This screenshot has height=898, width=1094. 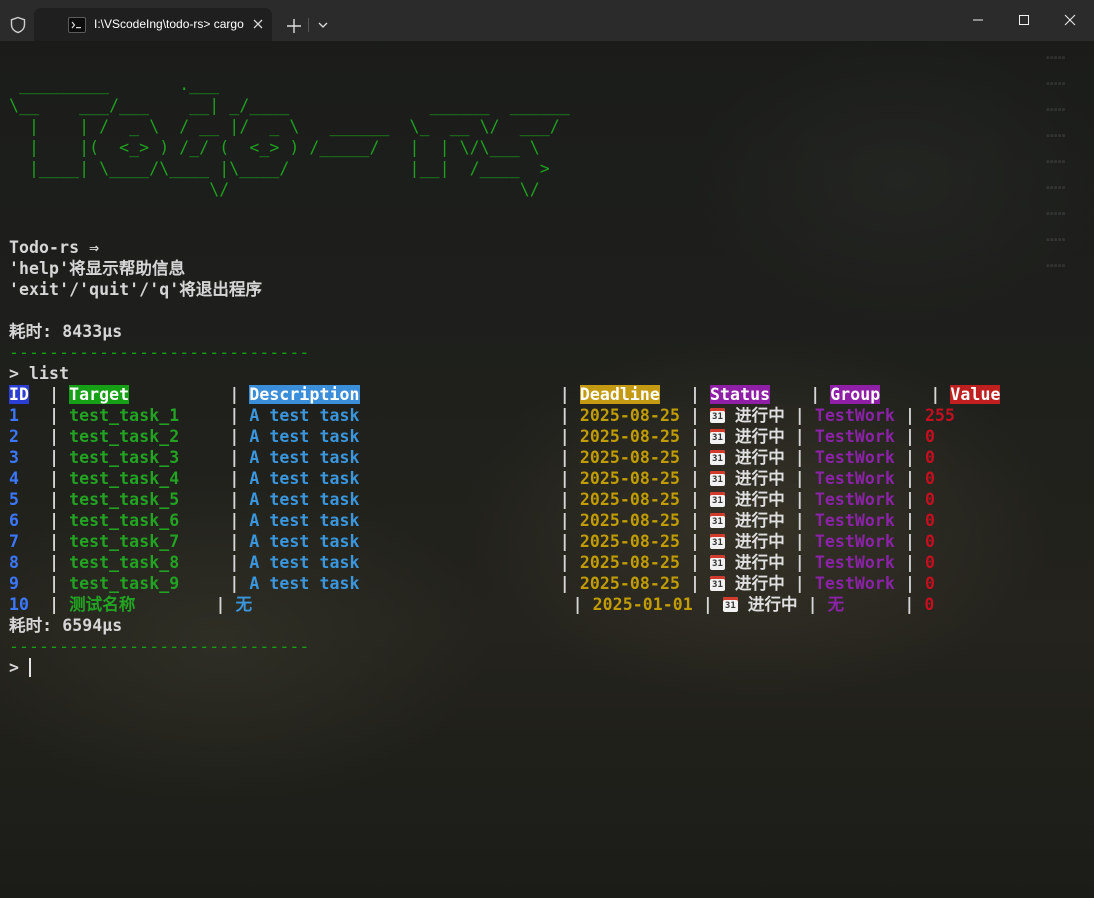 I want to click on chevron-down-icon, so click(x=323, y=25).